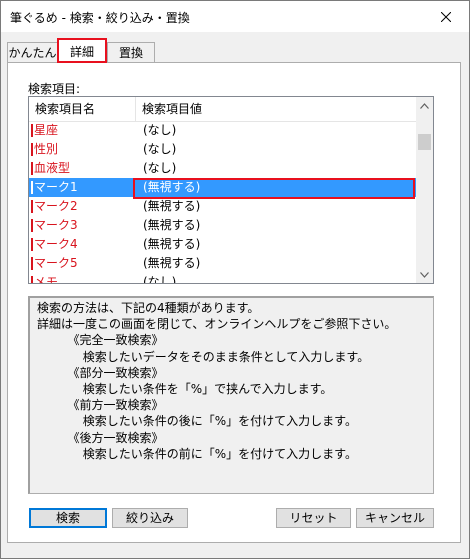 The image size is (470, 559). What do you see at coordinates (56, 206) in the screenshot?
I see `item-name: マーク2` at bounding box center [56, 206].